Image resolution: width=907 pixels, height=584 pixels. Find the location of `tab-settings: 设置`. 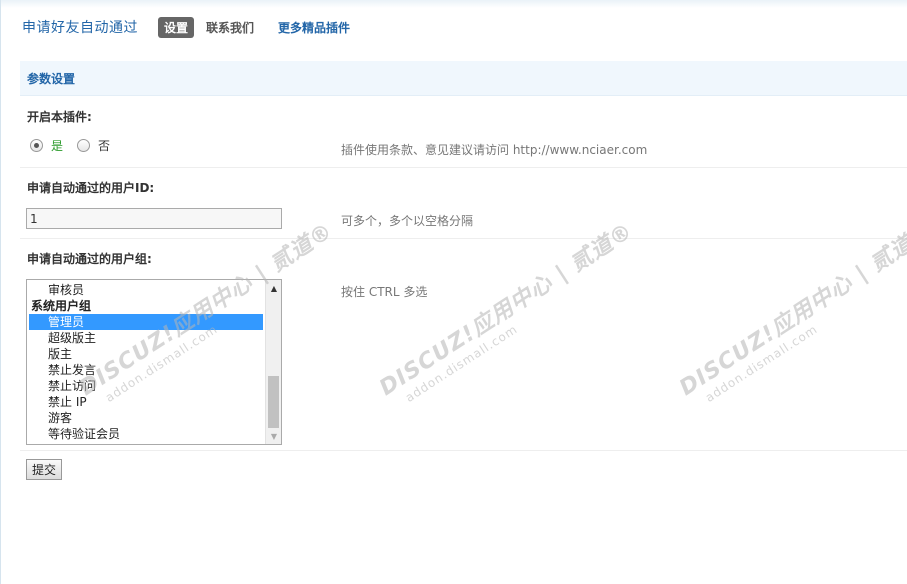

tab-settings: 设置 is located at coordinates (176, 27).